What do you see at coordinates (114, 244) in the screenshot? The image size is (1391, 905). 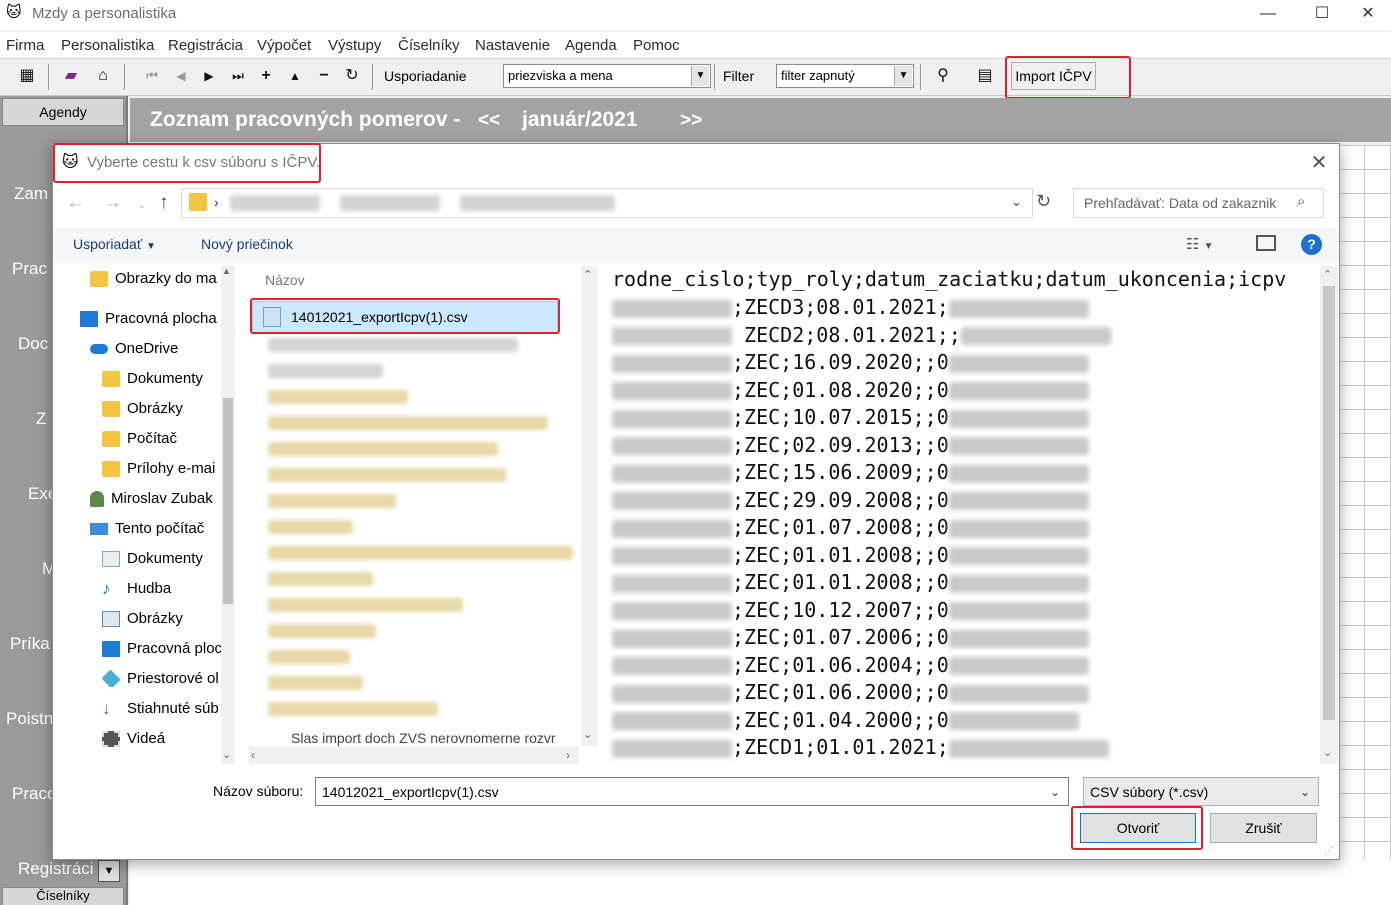 I see `organize-button: Usporiadať ▼` at bounding box center [114, 244].